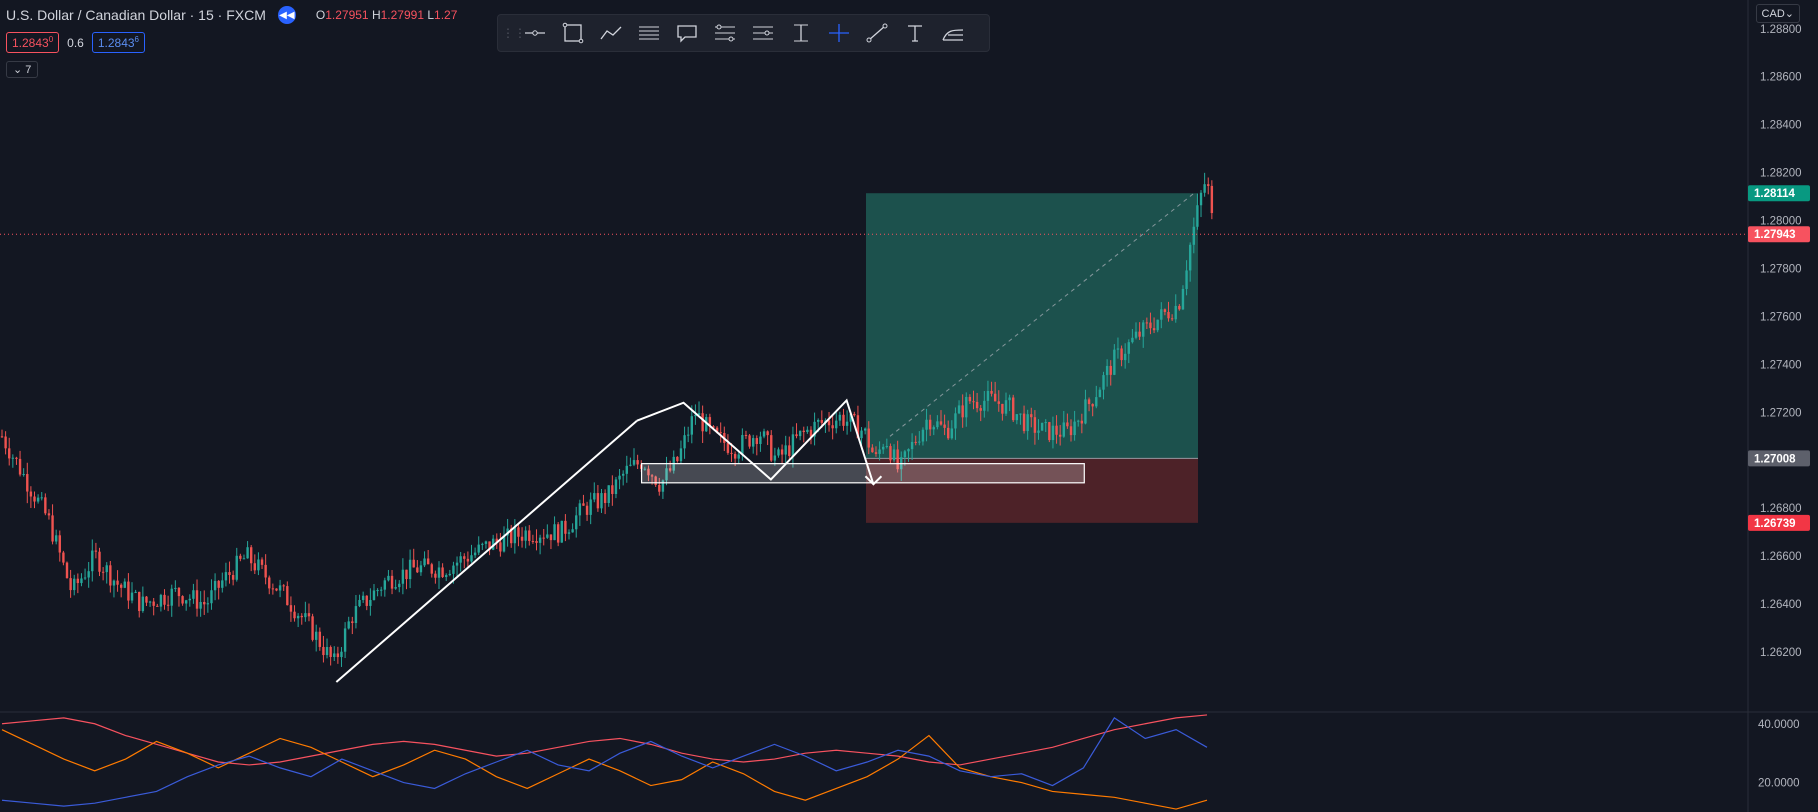 The width and height of the screenshot is (1818, 812). Describe the element at coordinates (763, 33) in the screenshot. I see `fib-extension-tool-icon` at that location.